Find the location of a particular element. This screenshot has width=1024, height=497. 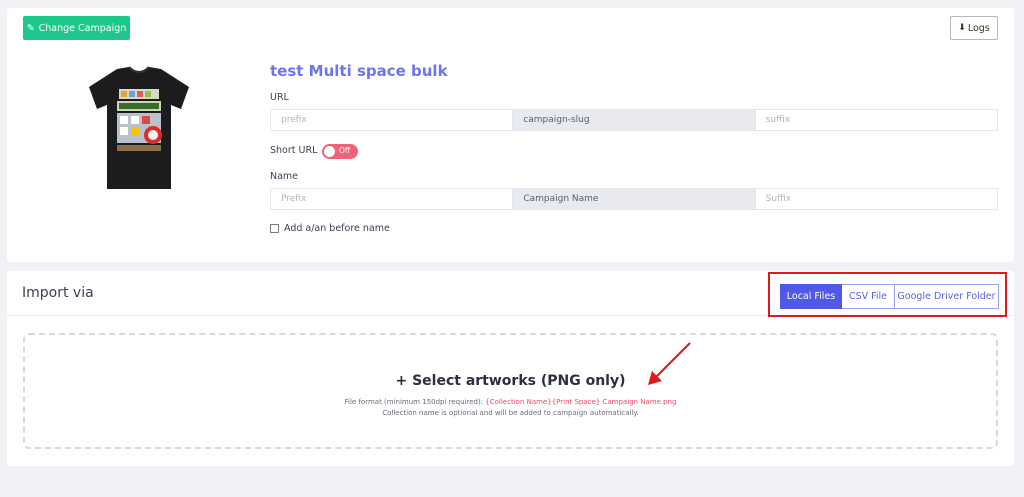

campaign-name-field: Campaign Name is located at coordinates (634, 199).